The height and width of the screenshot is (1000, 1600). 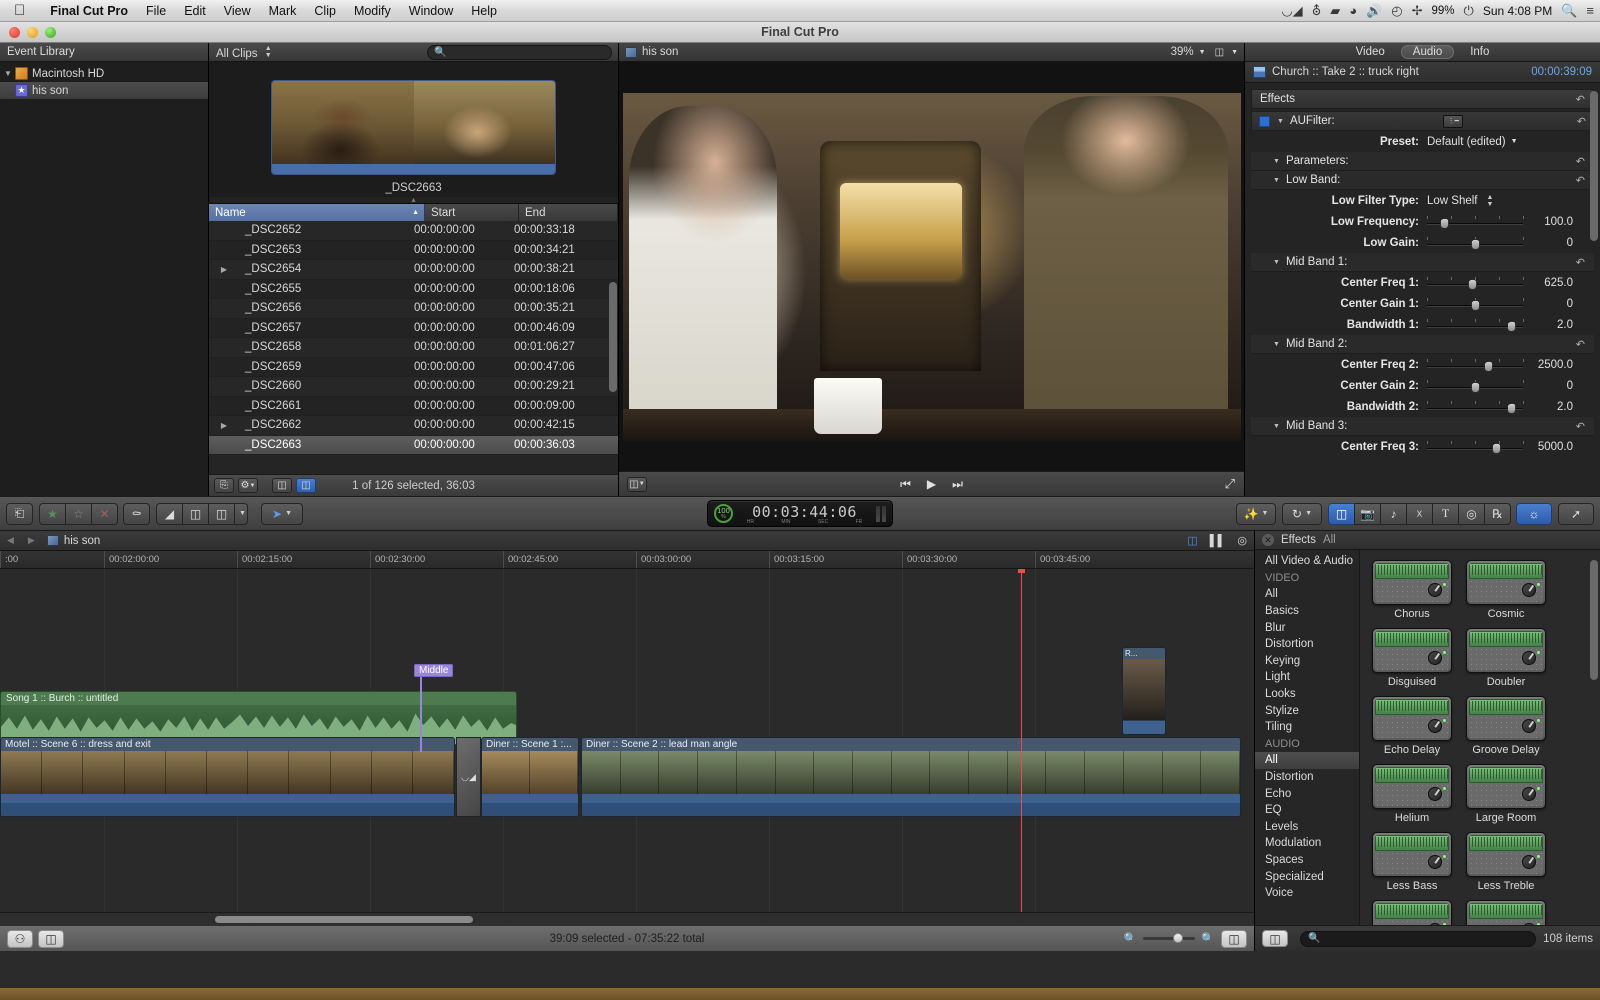 What do you see at coordinates (1335, 11) in the screenshot?
I see `airplay-icon: ▰` at bounding box center [1335, 11].